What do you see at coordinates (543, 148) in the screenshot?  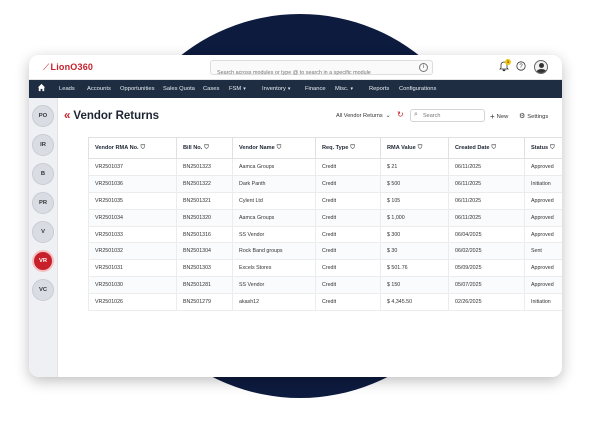 I see `column-header-status: Status ⛉` at bounding box center [543, 148].